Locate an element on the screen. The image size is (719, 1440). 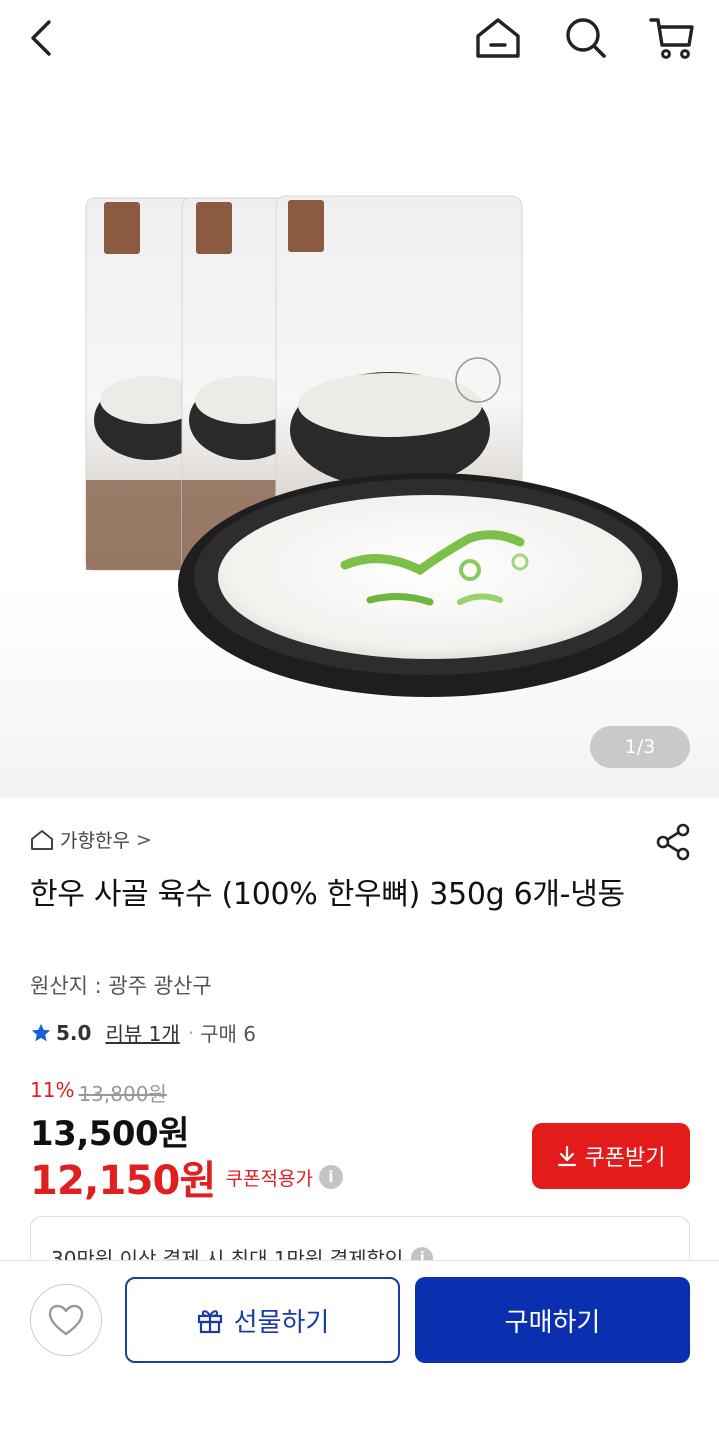
origin-text: 원산지 : 광주 광산구 is located at coordinates (121, 986).